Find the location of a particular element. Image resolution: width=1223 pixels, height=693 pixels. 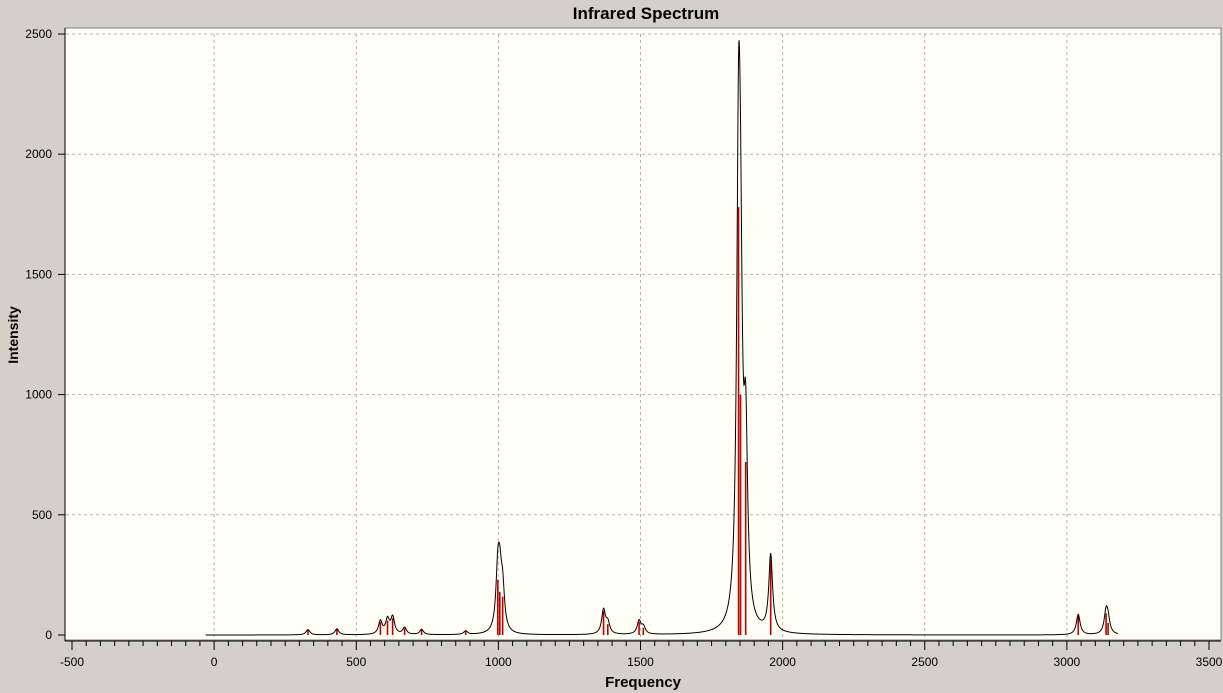

y-tick-label: 2500 is located at coordinates (38, 34).